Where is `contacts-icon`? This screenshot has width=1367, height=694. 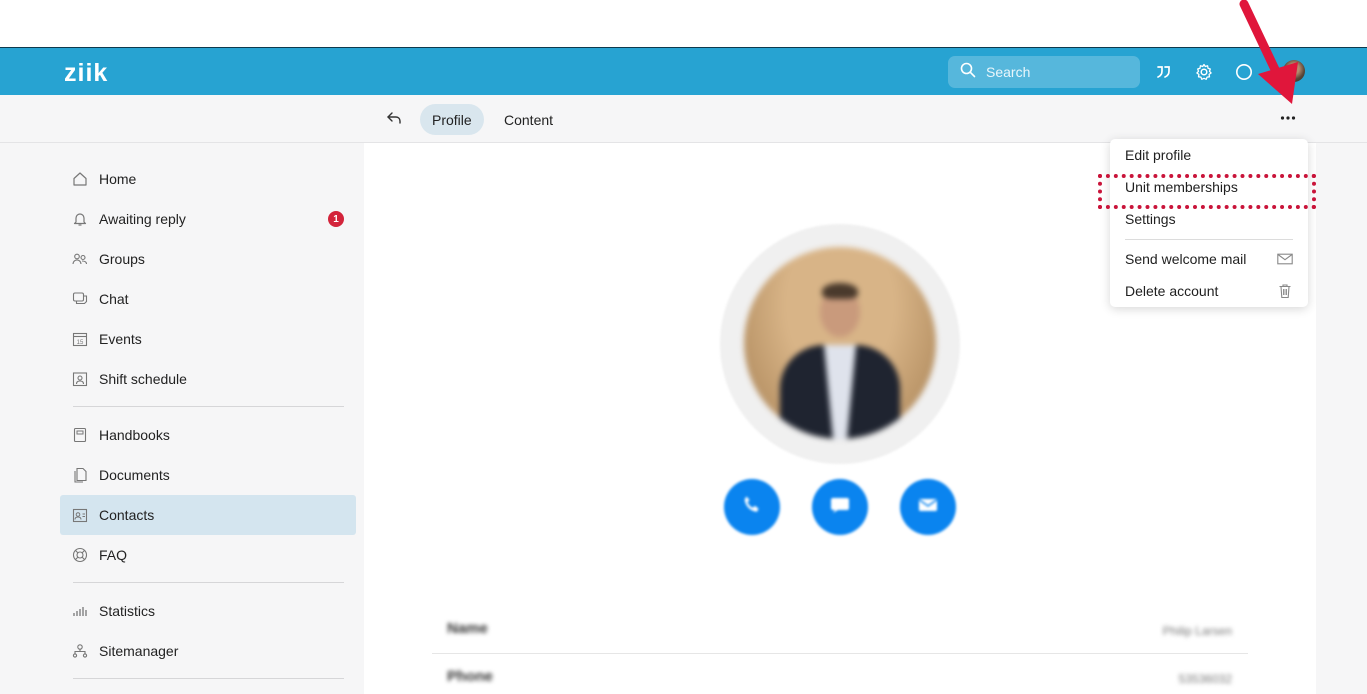 contacts-icon is located at coordinates (80, 515).